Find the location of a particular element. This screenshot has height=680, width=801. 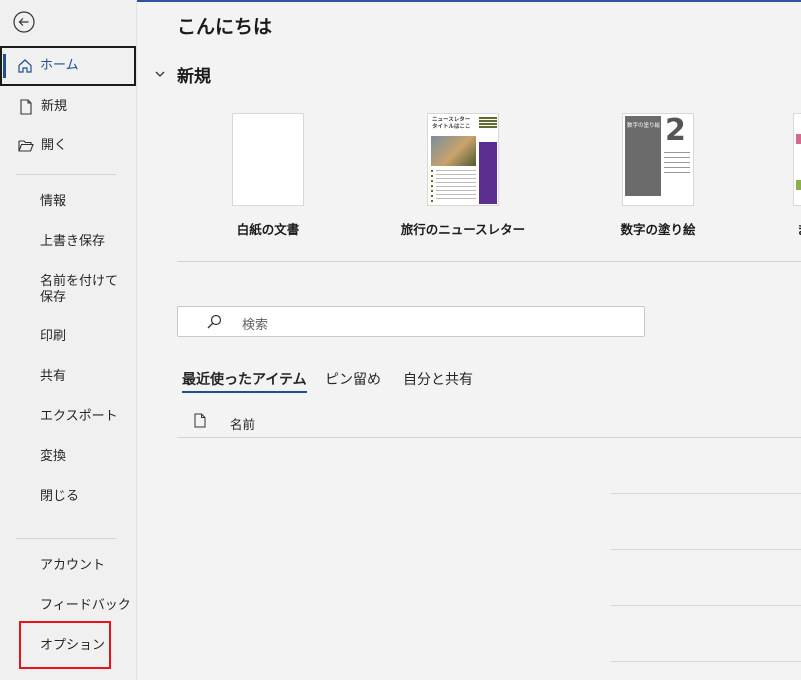

newsletter-text-lines is located at coordinates (456, 186).